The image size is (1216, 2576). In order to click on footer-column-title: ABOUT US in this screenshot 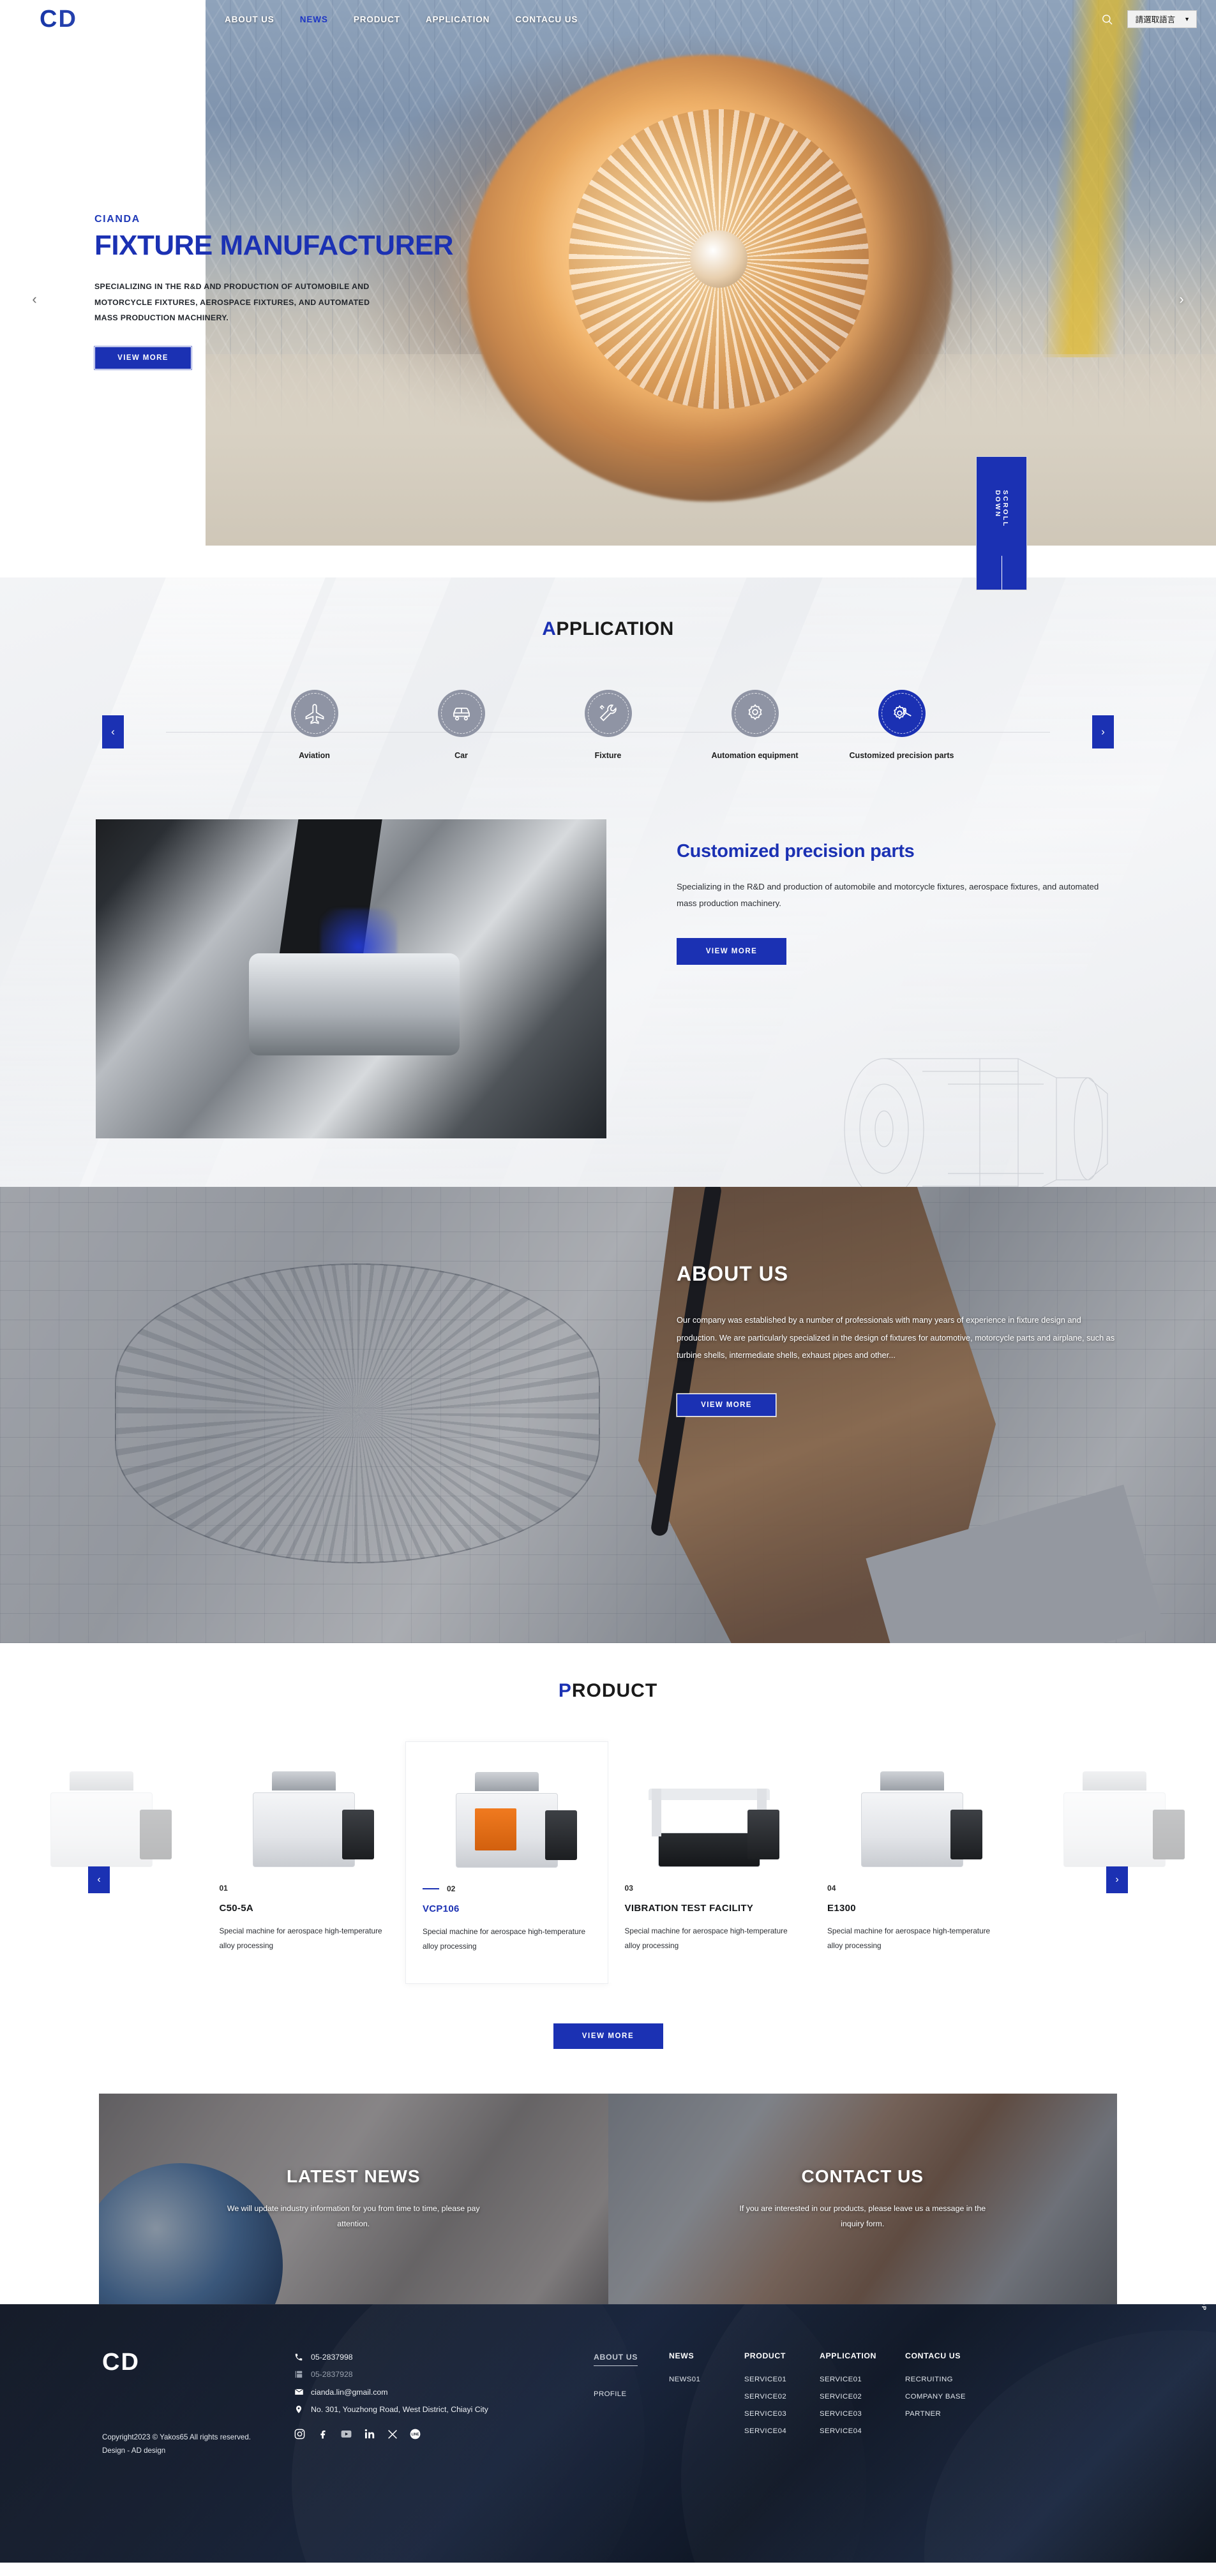, I will do `click(616, 2359)`.